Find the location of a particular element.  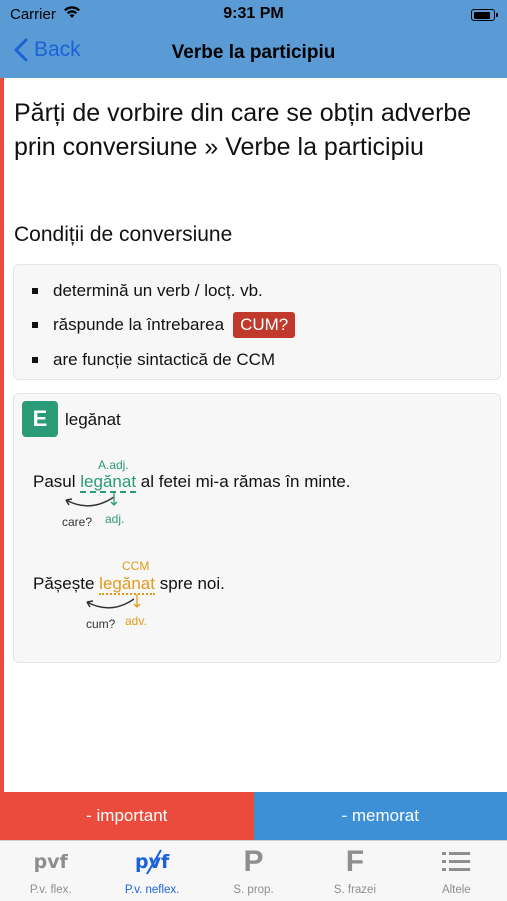

tab-label: P.v. neflex. is located at coordinates (151, 890).